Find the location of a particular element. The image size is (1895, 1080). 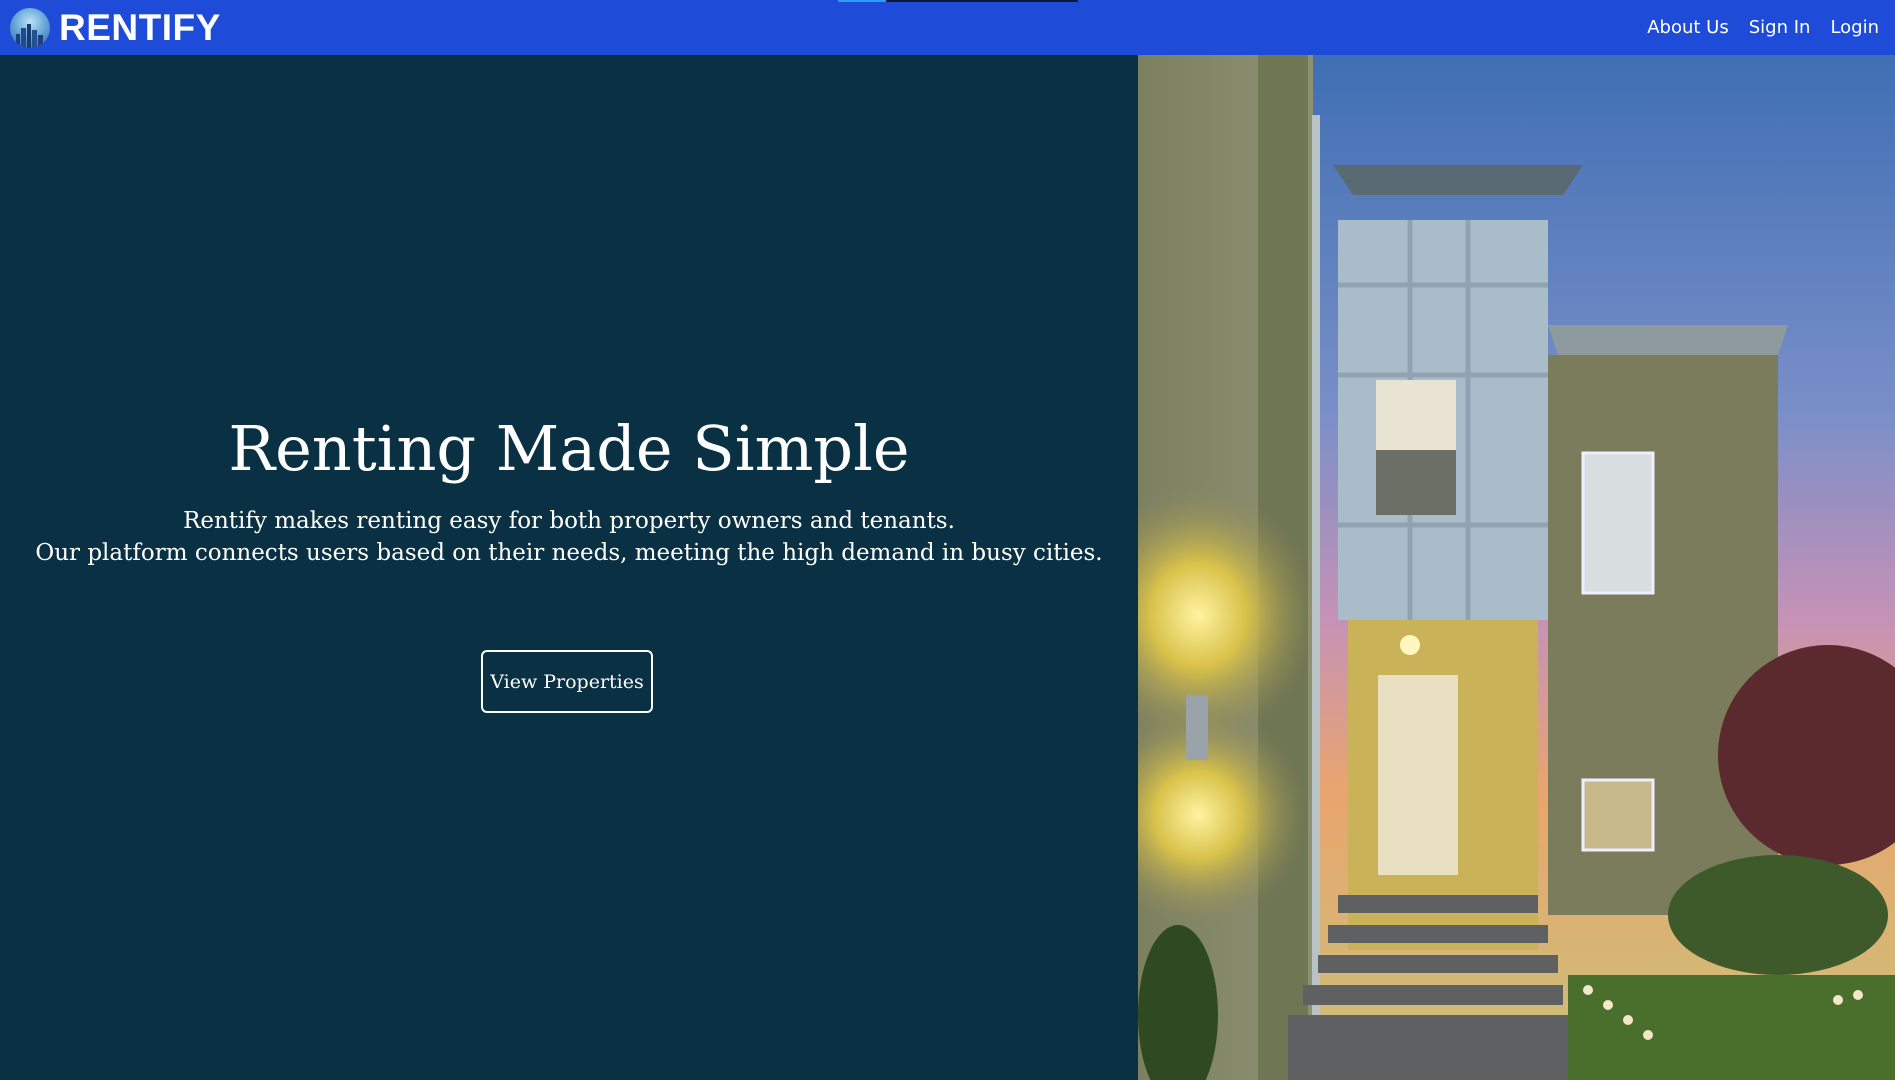

nav-links: About Us Sign In Login is located at coordinates (1763, 27).